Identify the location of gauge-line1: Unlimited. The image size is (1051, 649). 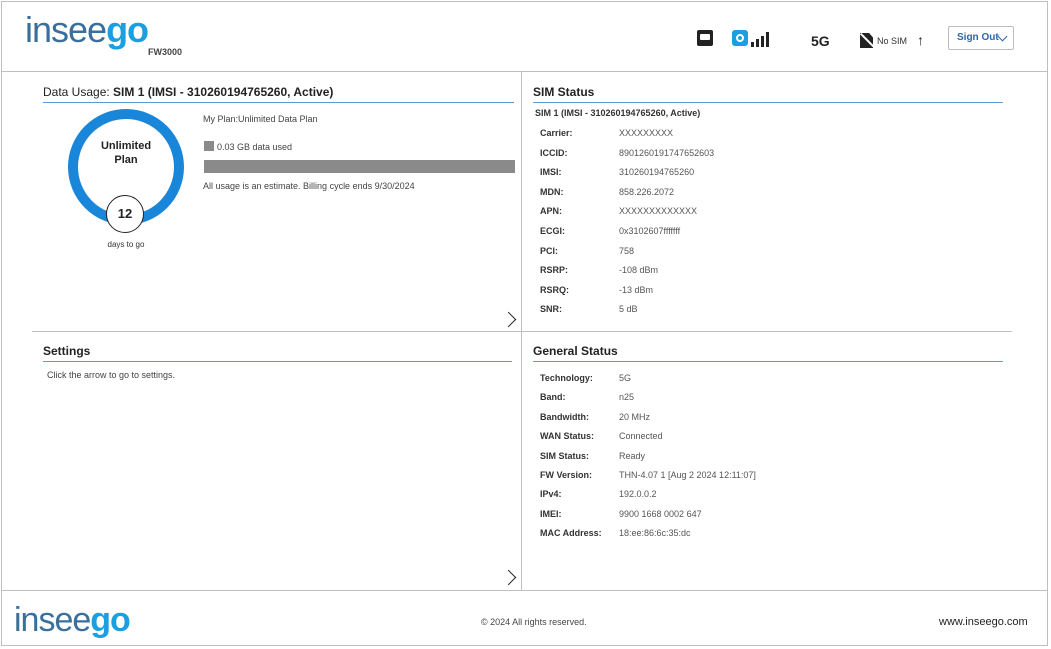
(126, 146).